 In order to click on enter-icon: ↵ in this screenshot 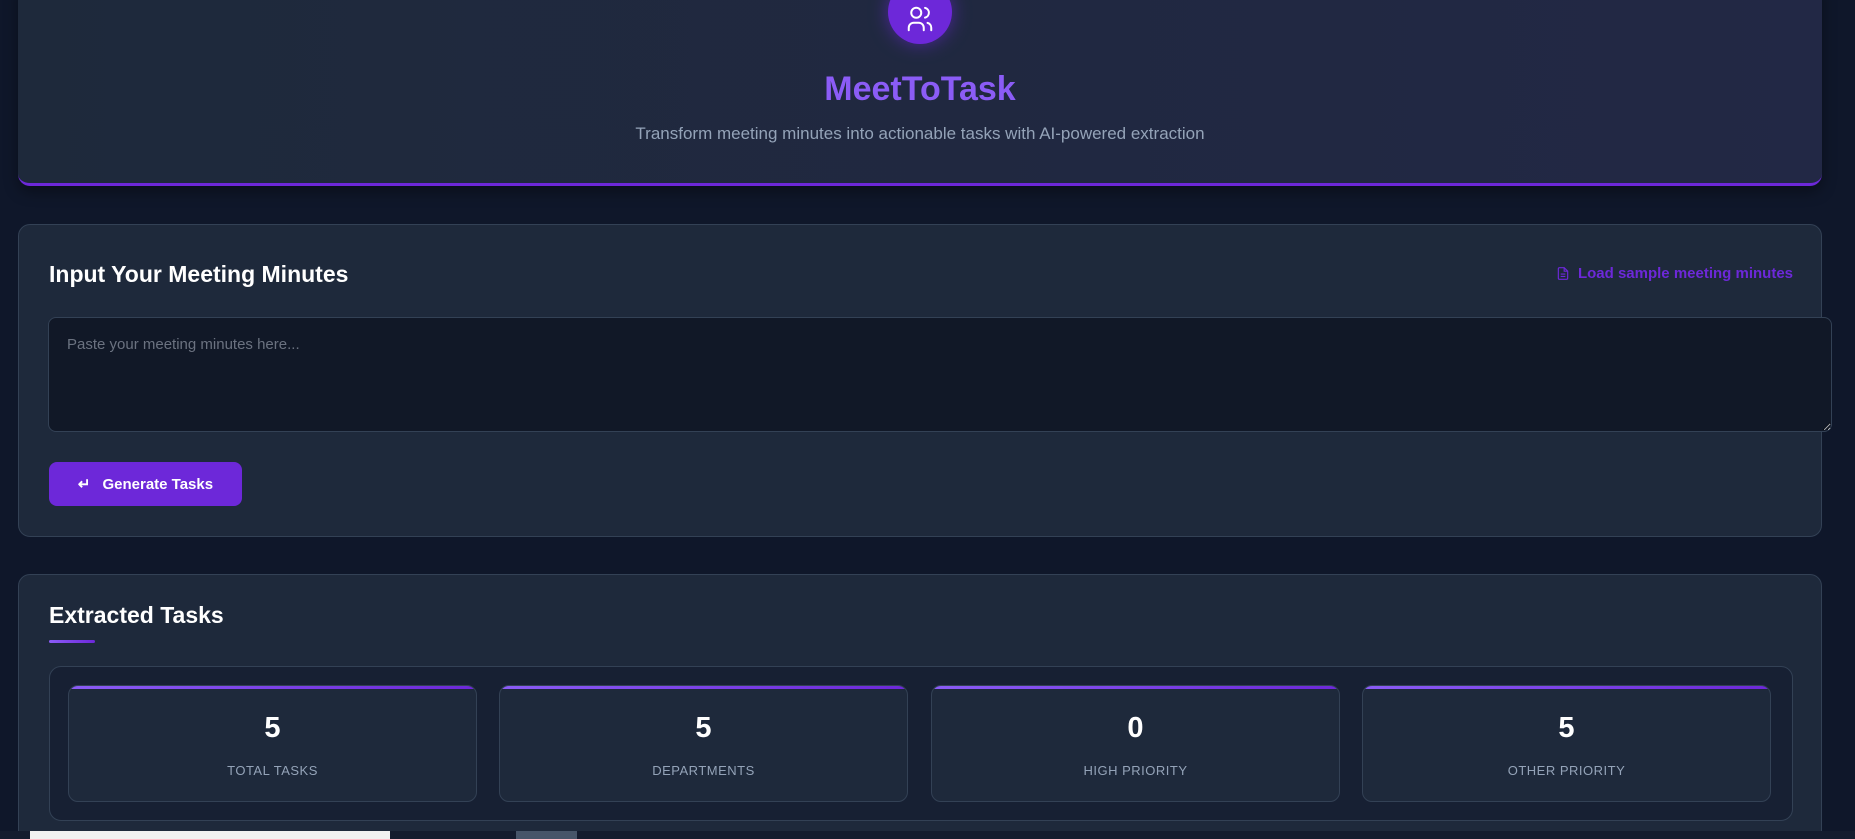, I will do `click(84, 484)`.